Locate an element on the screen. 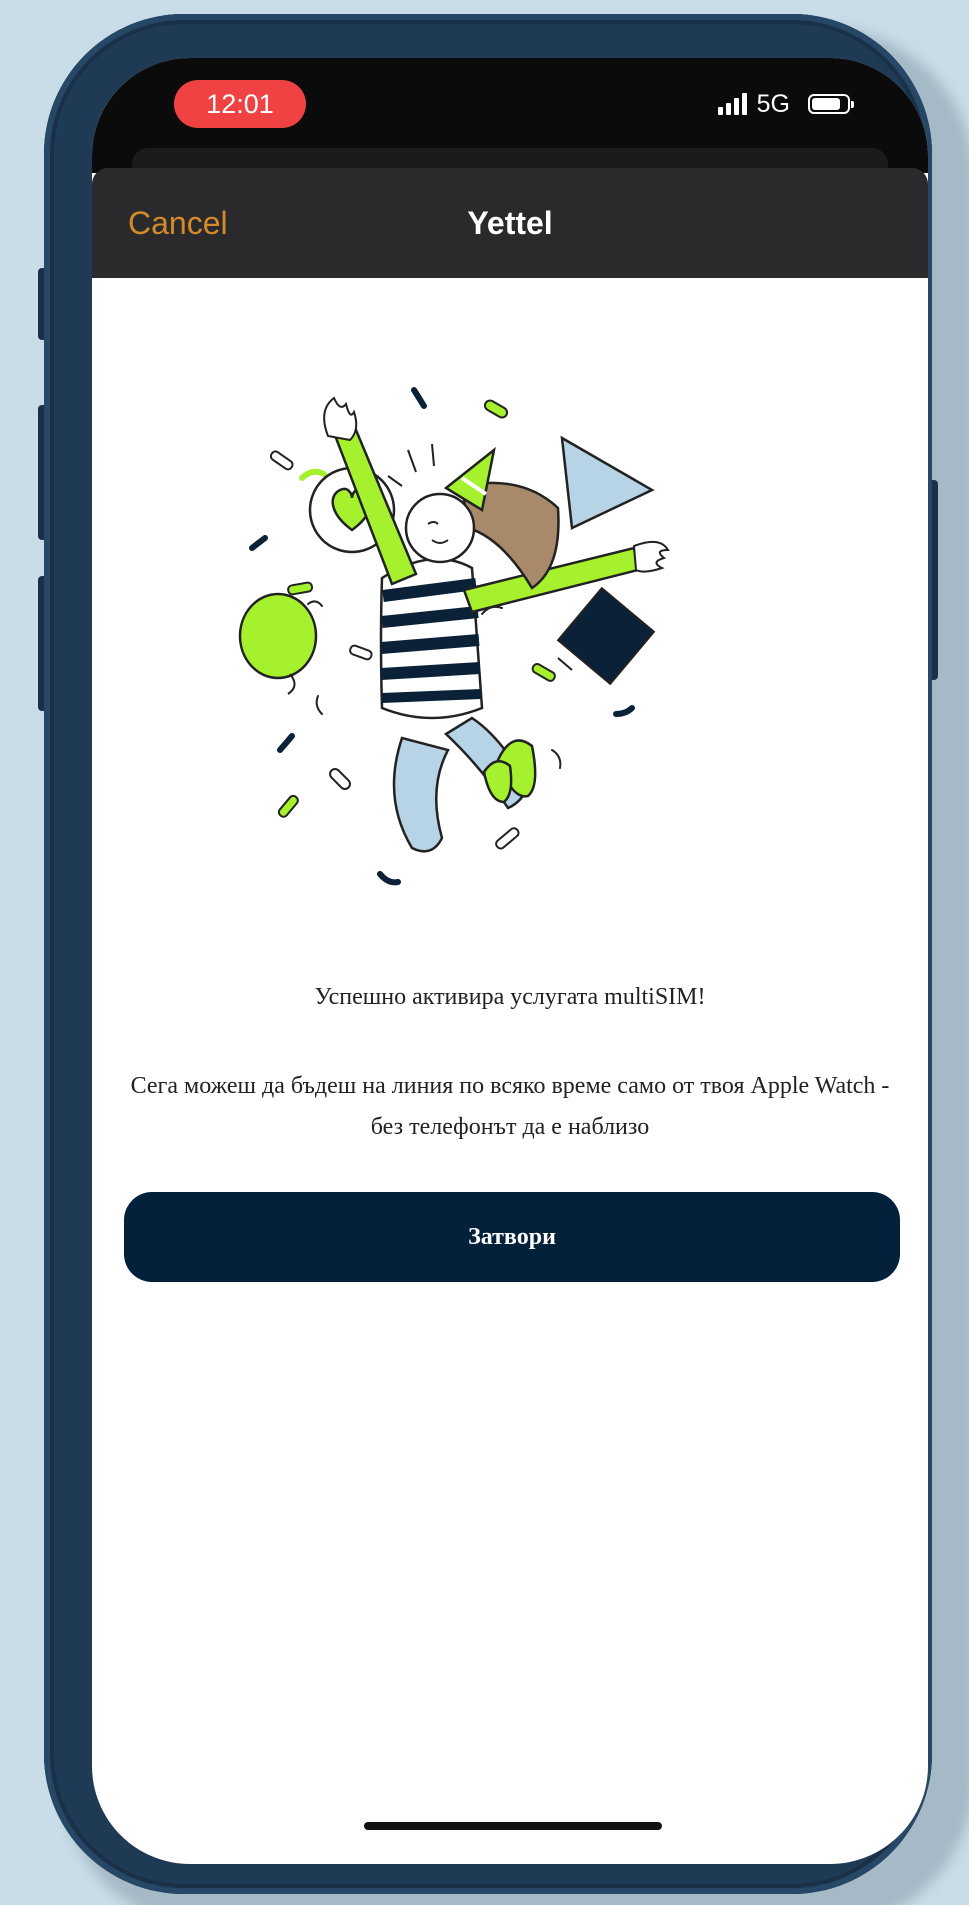 This screenshot has height=1905, width=969. battery-icon is located at coordinates (831, 104).